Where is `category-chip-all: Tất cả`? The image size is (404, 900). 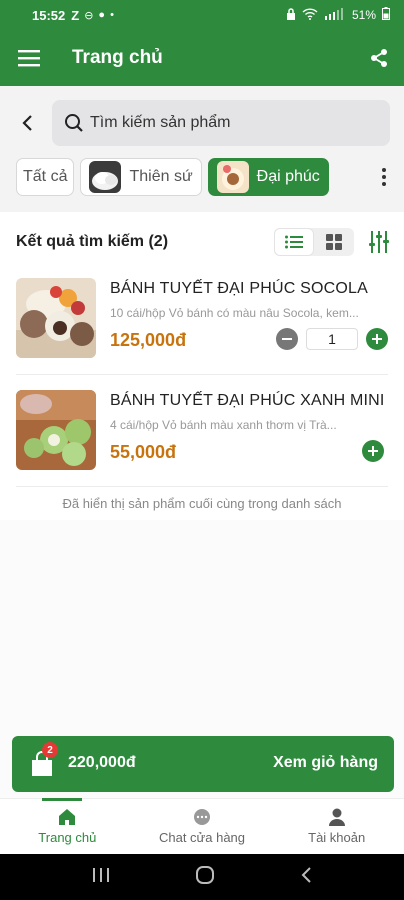
category-chip-all: Tất cả is located at coordinates (45, 177).